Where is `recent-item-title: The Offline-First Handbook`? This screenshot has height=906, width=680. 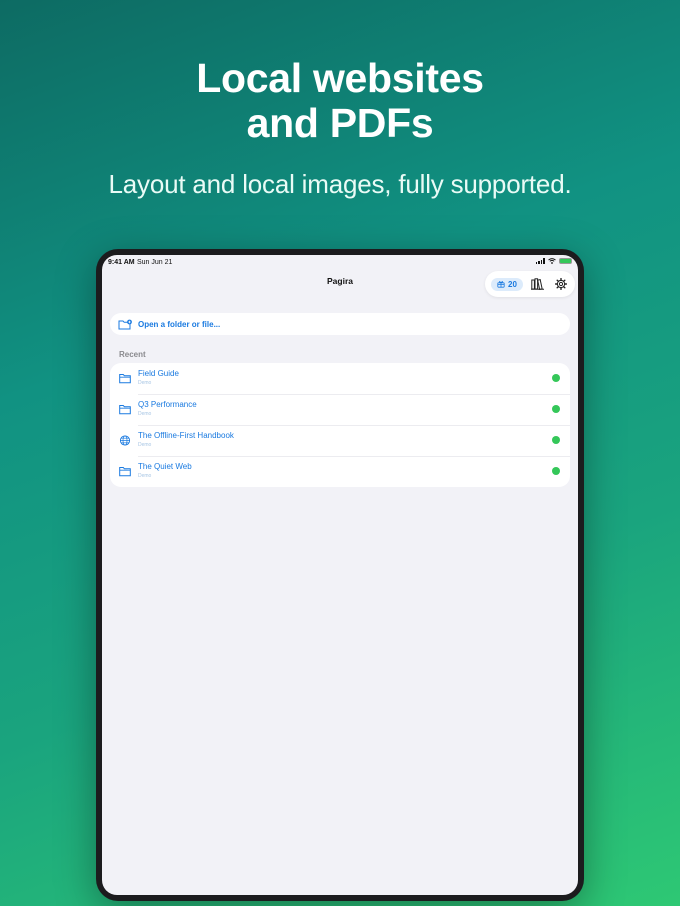 recent-item-title: The Offline-First Handbook is located at coordinates (186, 435).